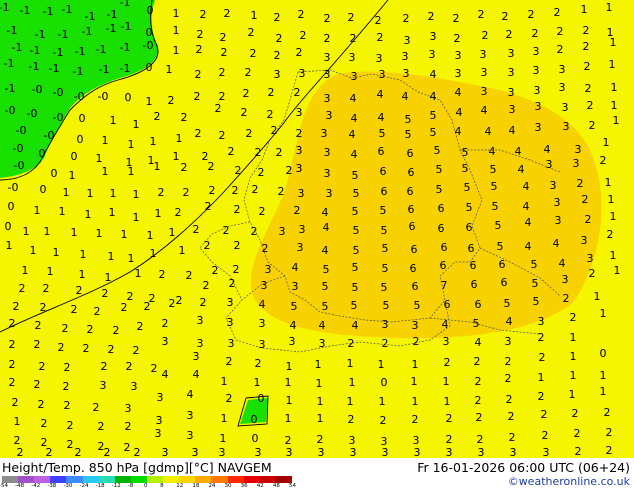 The height and width of the screenshot is (490, 634). I want to click on color-scale-tick-label: -30, so click(68, 486).